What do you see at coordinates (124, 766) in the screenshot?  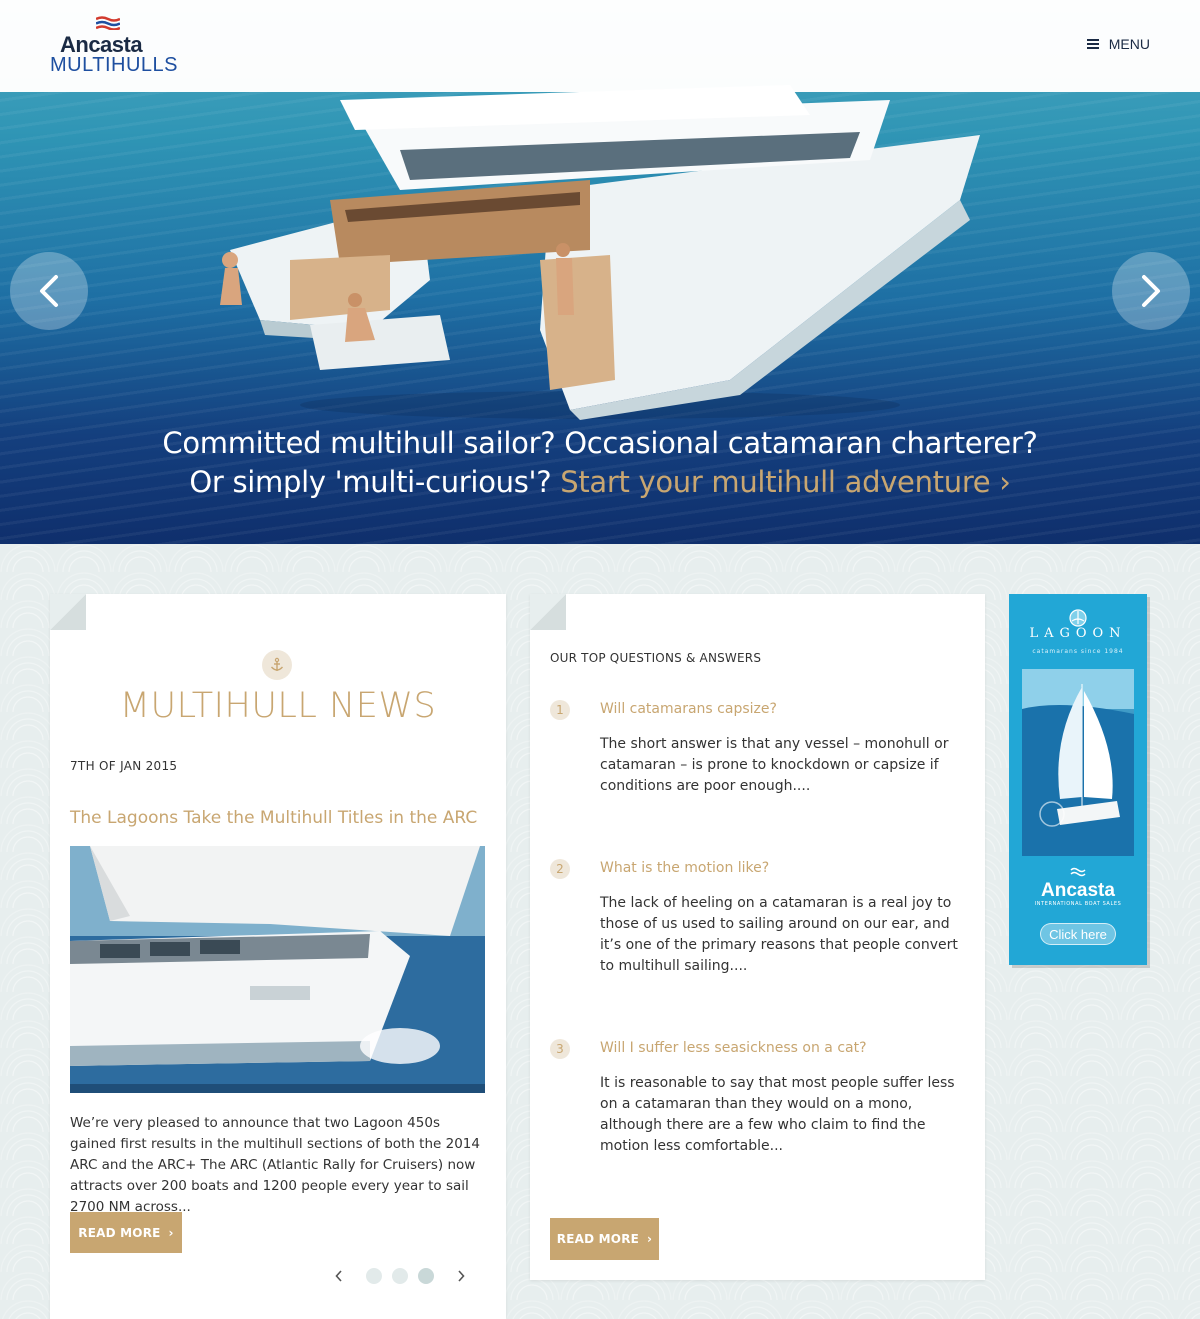 I see `news-date: 7TH OF JAN 2015` at bounding box center [124, 766].